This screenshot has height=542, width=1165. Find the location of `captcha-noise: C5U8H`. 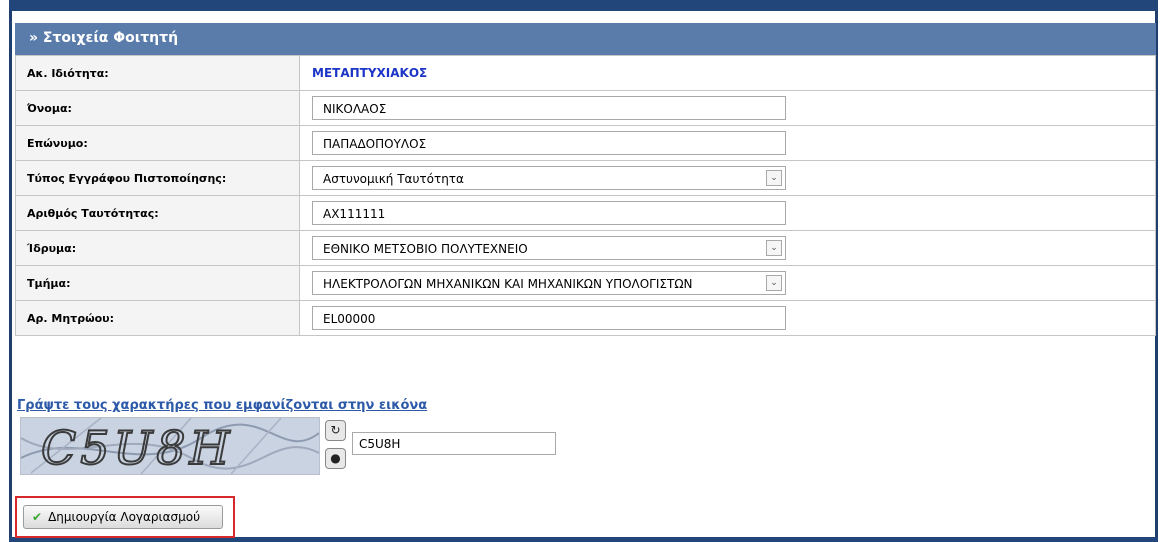

captcha-noise: C5U8H is located at coordinates (170, 446).